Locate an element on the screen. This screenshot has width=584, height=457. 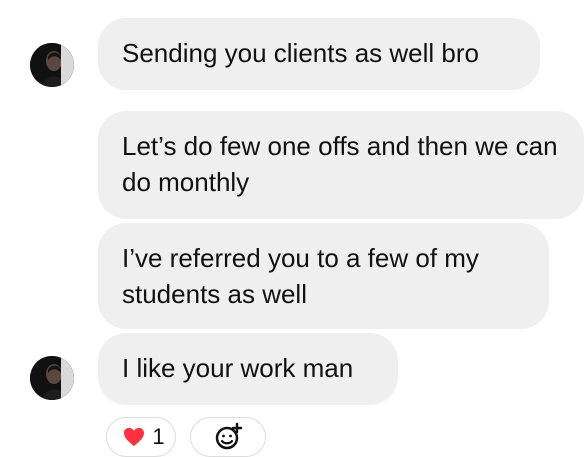
message-bubble: Sending you clients as well bro is located at coordinates (319, 54).